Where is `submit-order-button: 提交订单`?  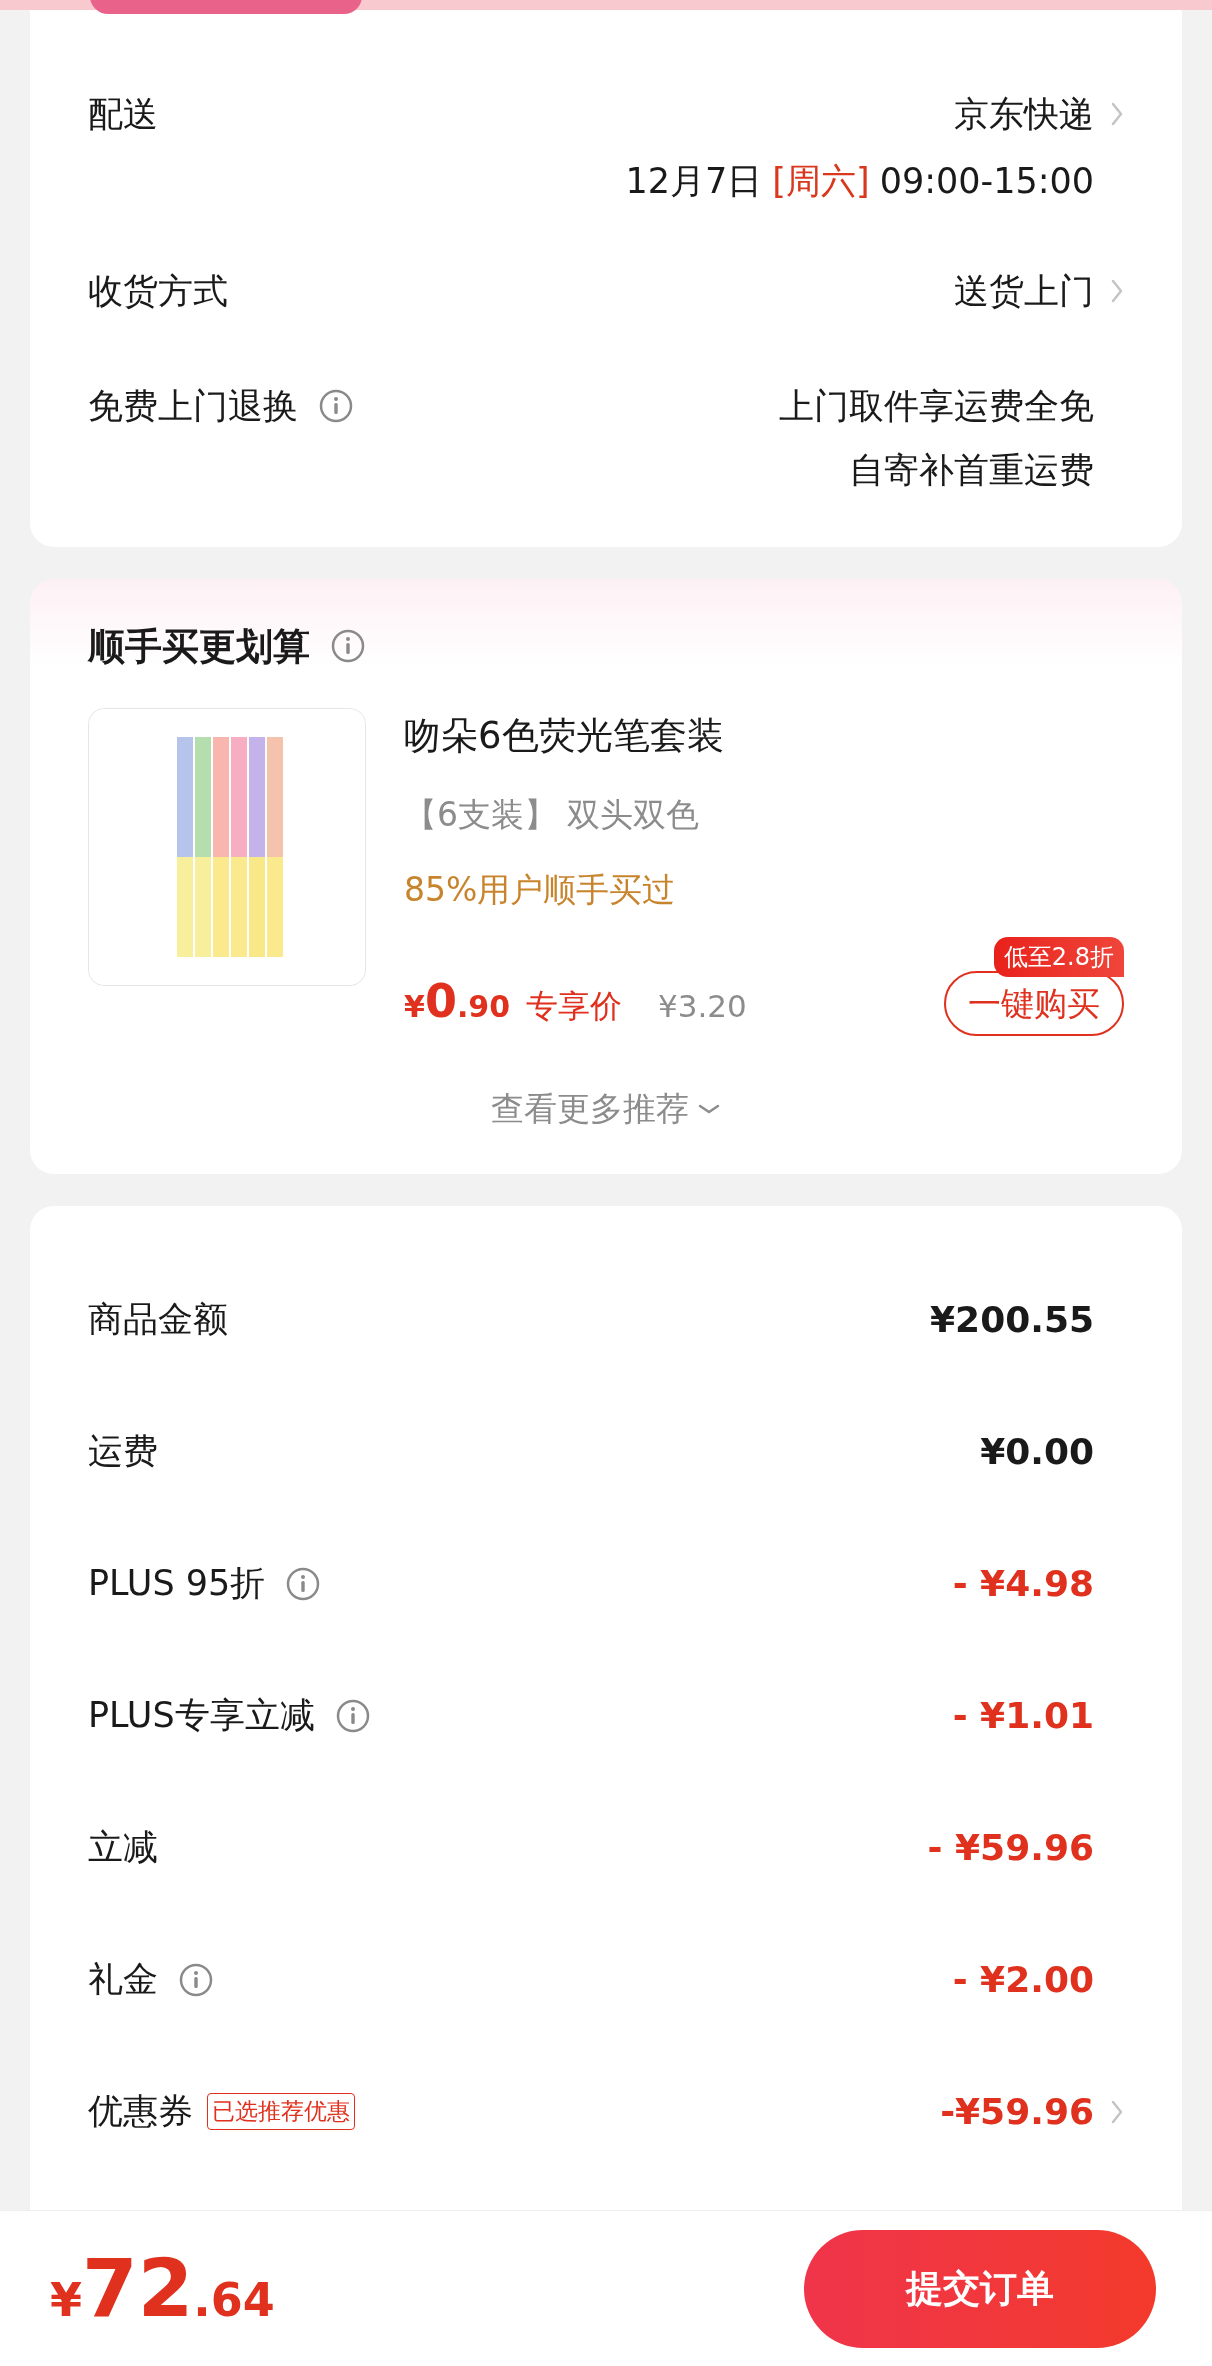 submit-order-button: 提交订单 is located at coordinates (980, 2288).